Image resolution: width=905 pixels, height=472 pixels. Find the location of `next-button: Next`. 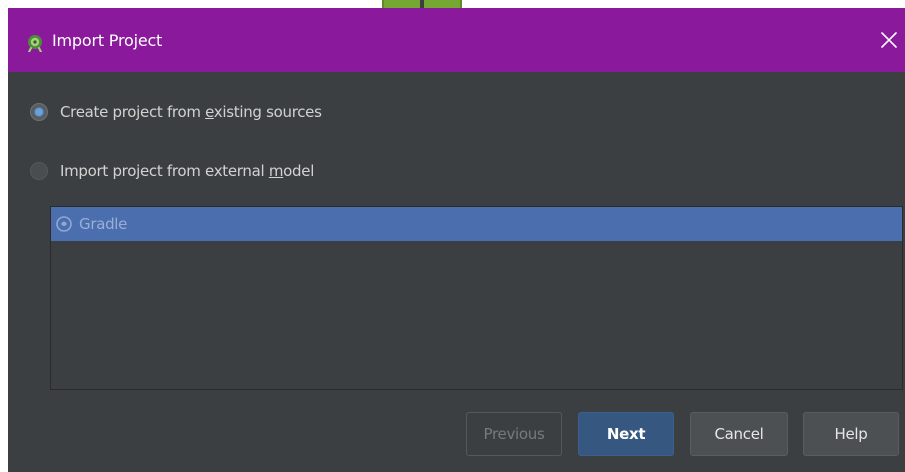

next-button: Next is located at coordinates (626, 434).